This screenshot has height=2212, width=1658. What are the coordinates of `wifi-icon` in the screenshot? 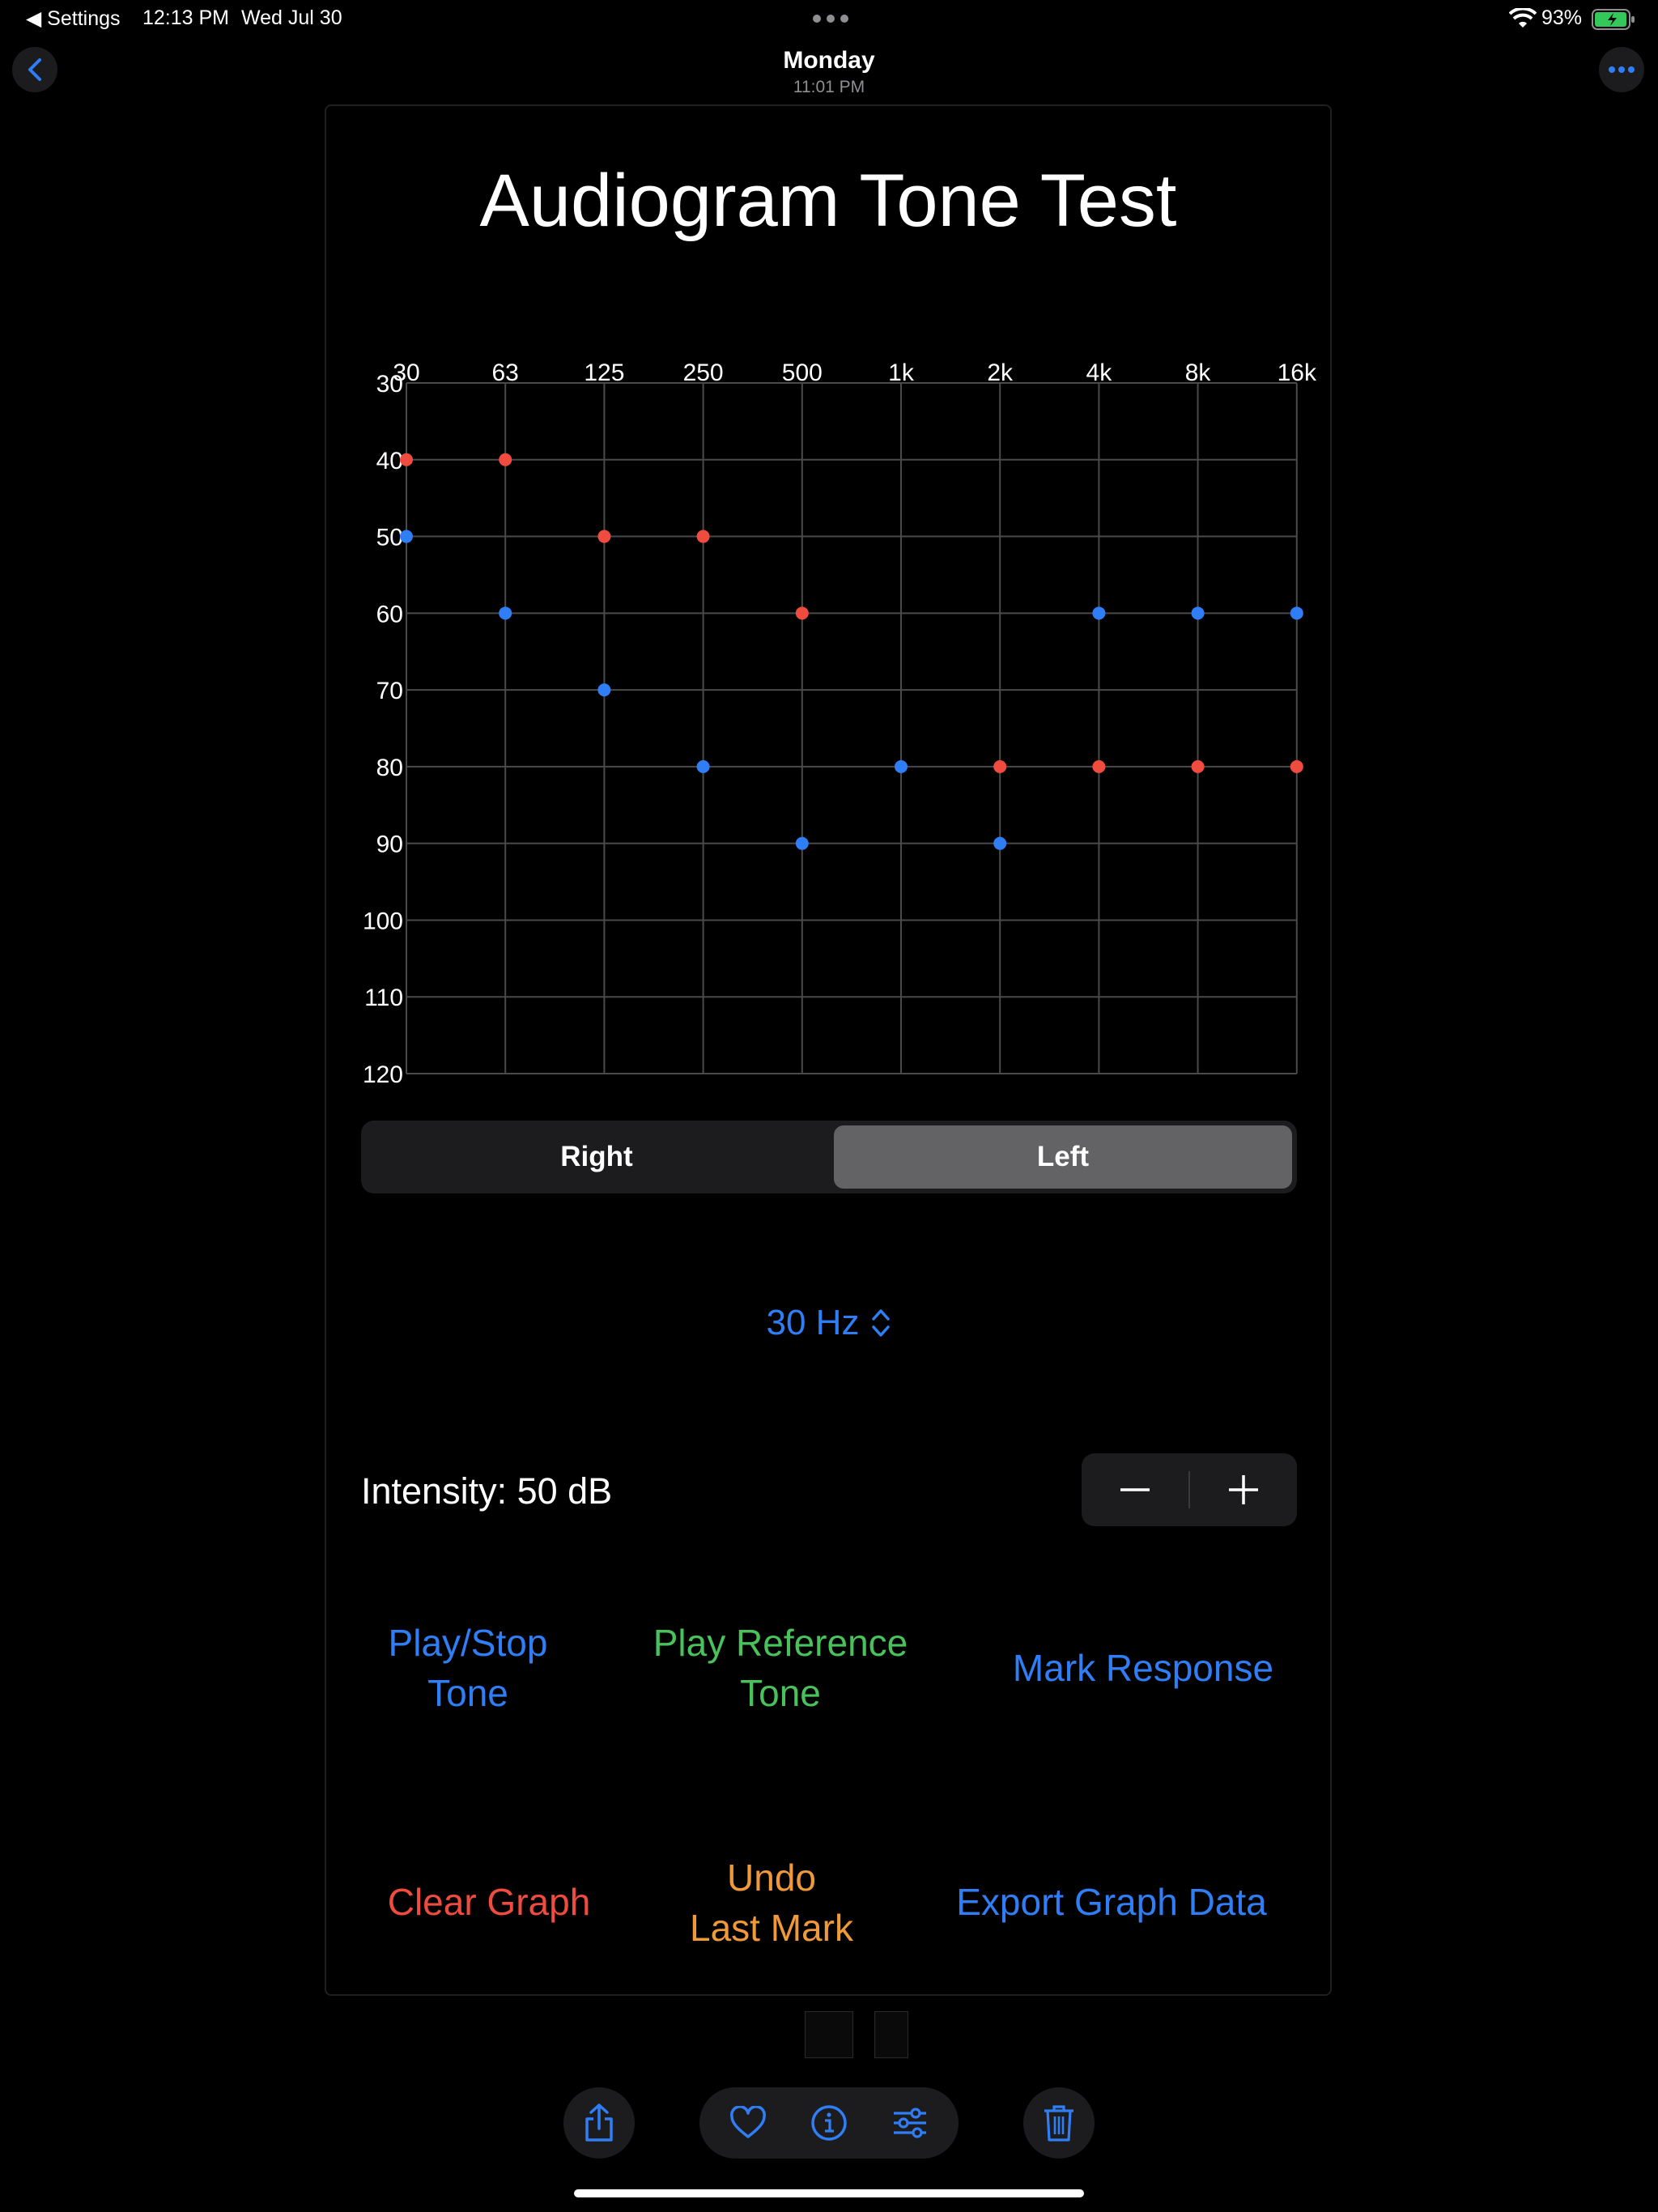 It's located at (1522, 19).